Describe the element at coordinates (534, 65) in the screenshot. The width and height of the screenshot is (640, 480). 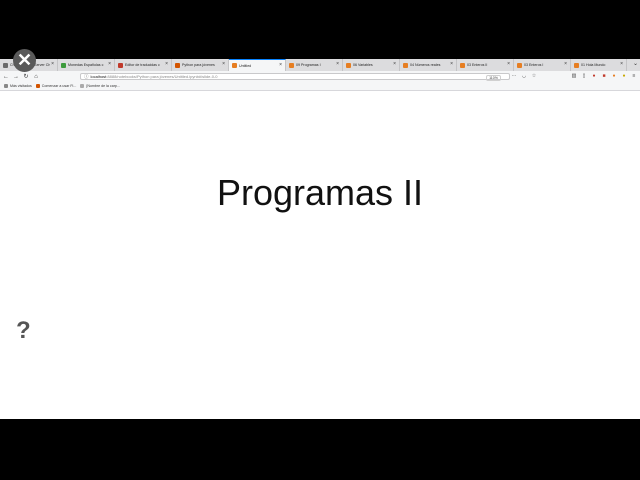
I see `tab-title: 03 Enteros I` at that location.